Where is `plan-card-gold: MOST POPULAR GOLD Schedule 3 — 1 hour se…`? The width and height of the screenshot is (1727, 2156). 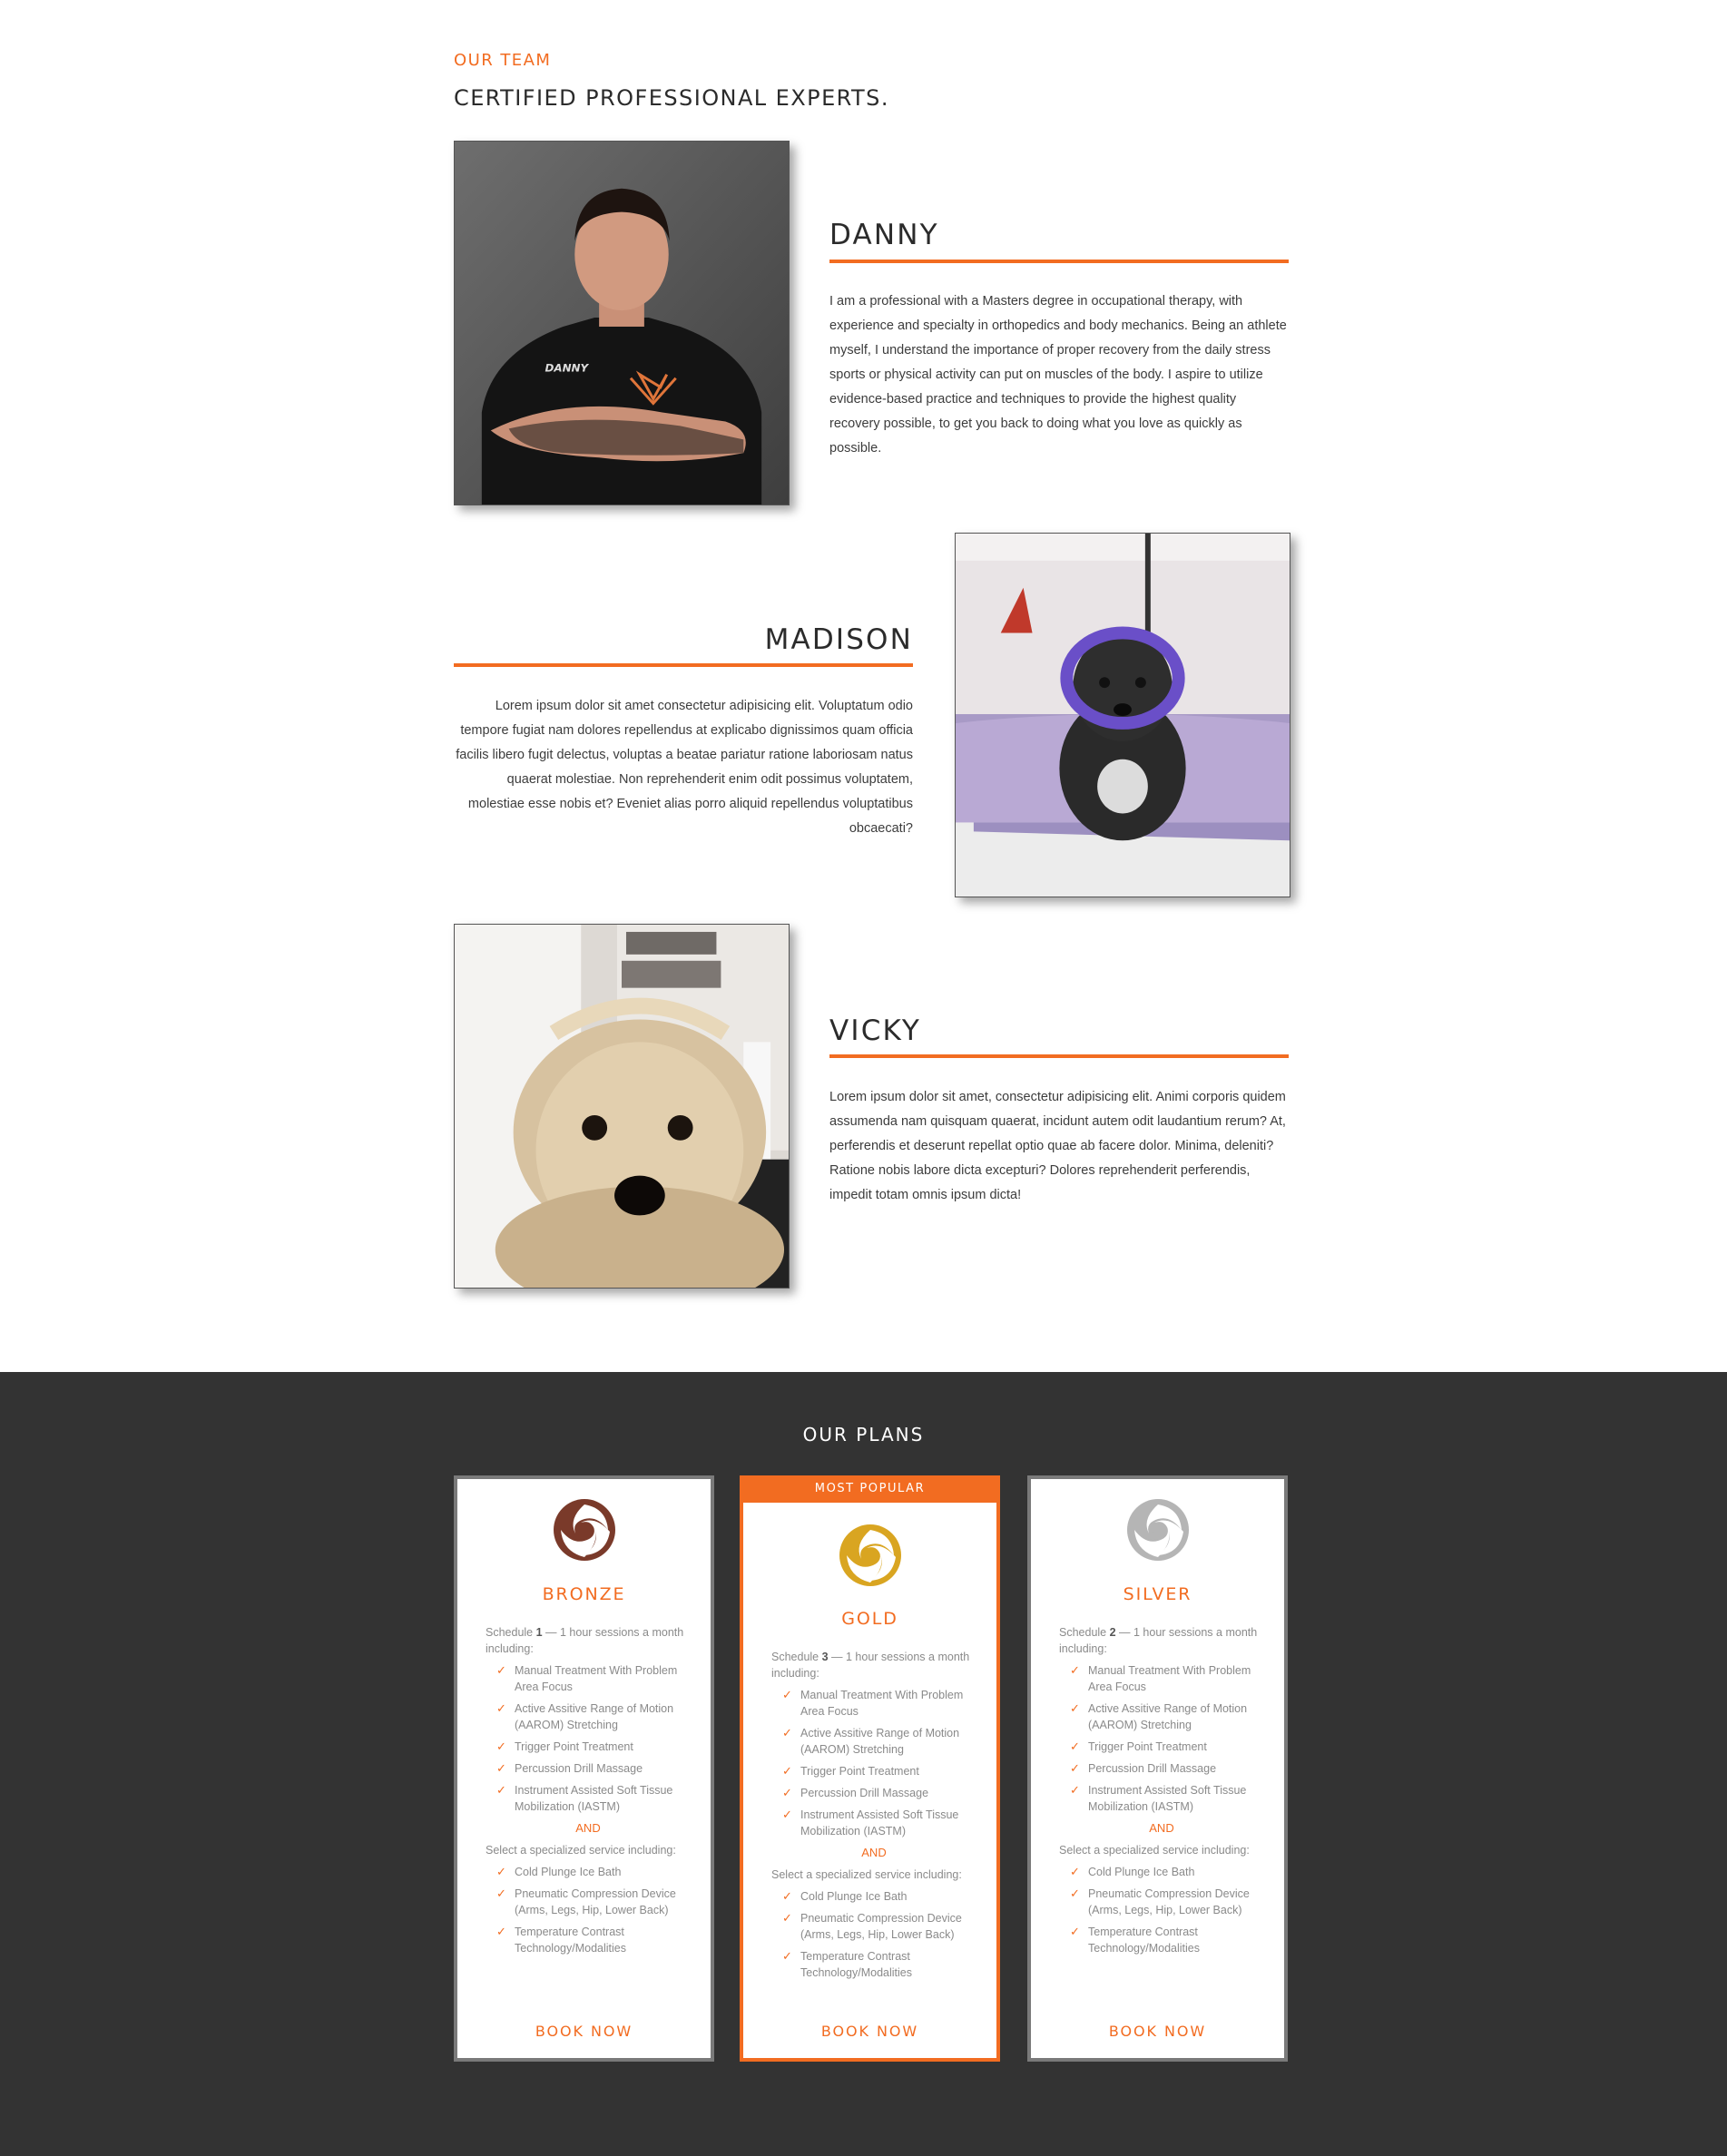 plan-card-gold: MOST POPULAR GOLD Schedule 3 — 1 hour se… is located at coordinates (870, 1768).